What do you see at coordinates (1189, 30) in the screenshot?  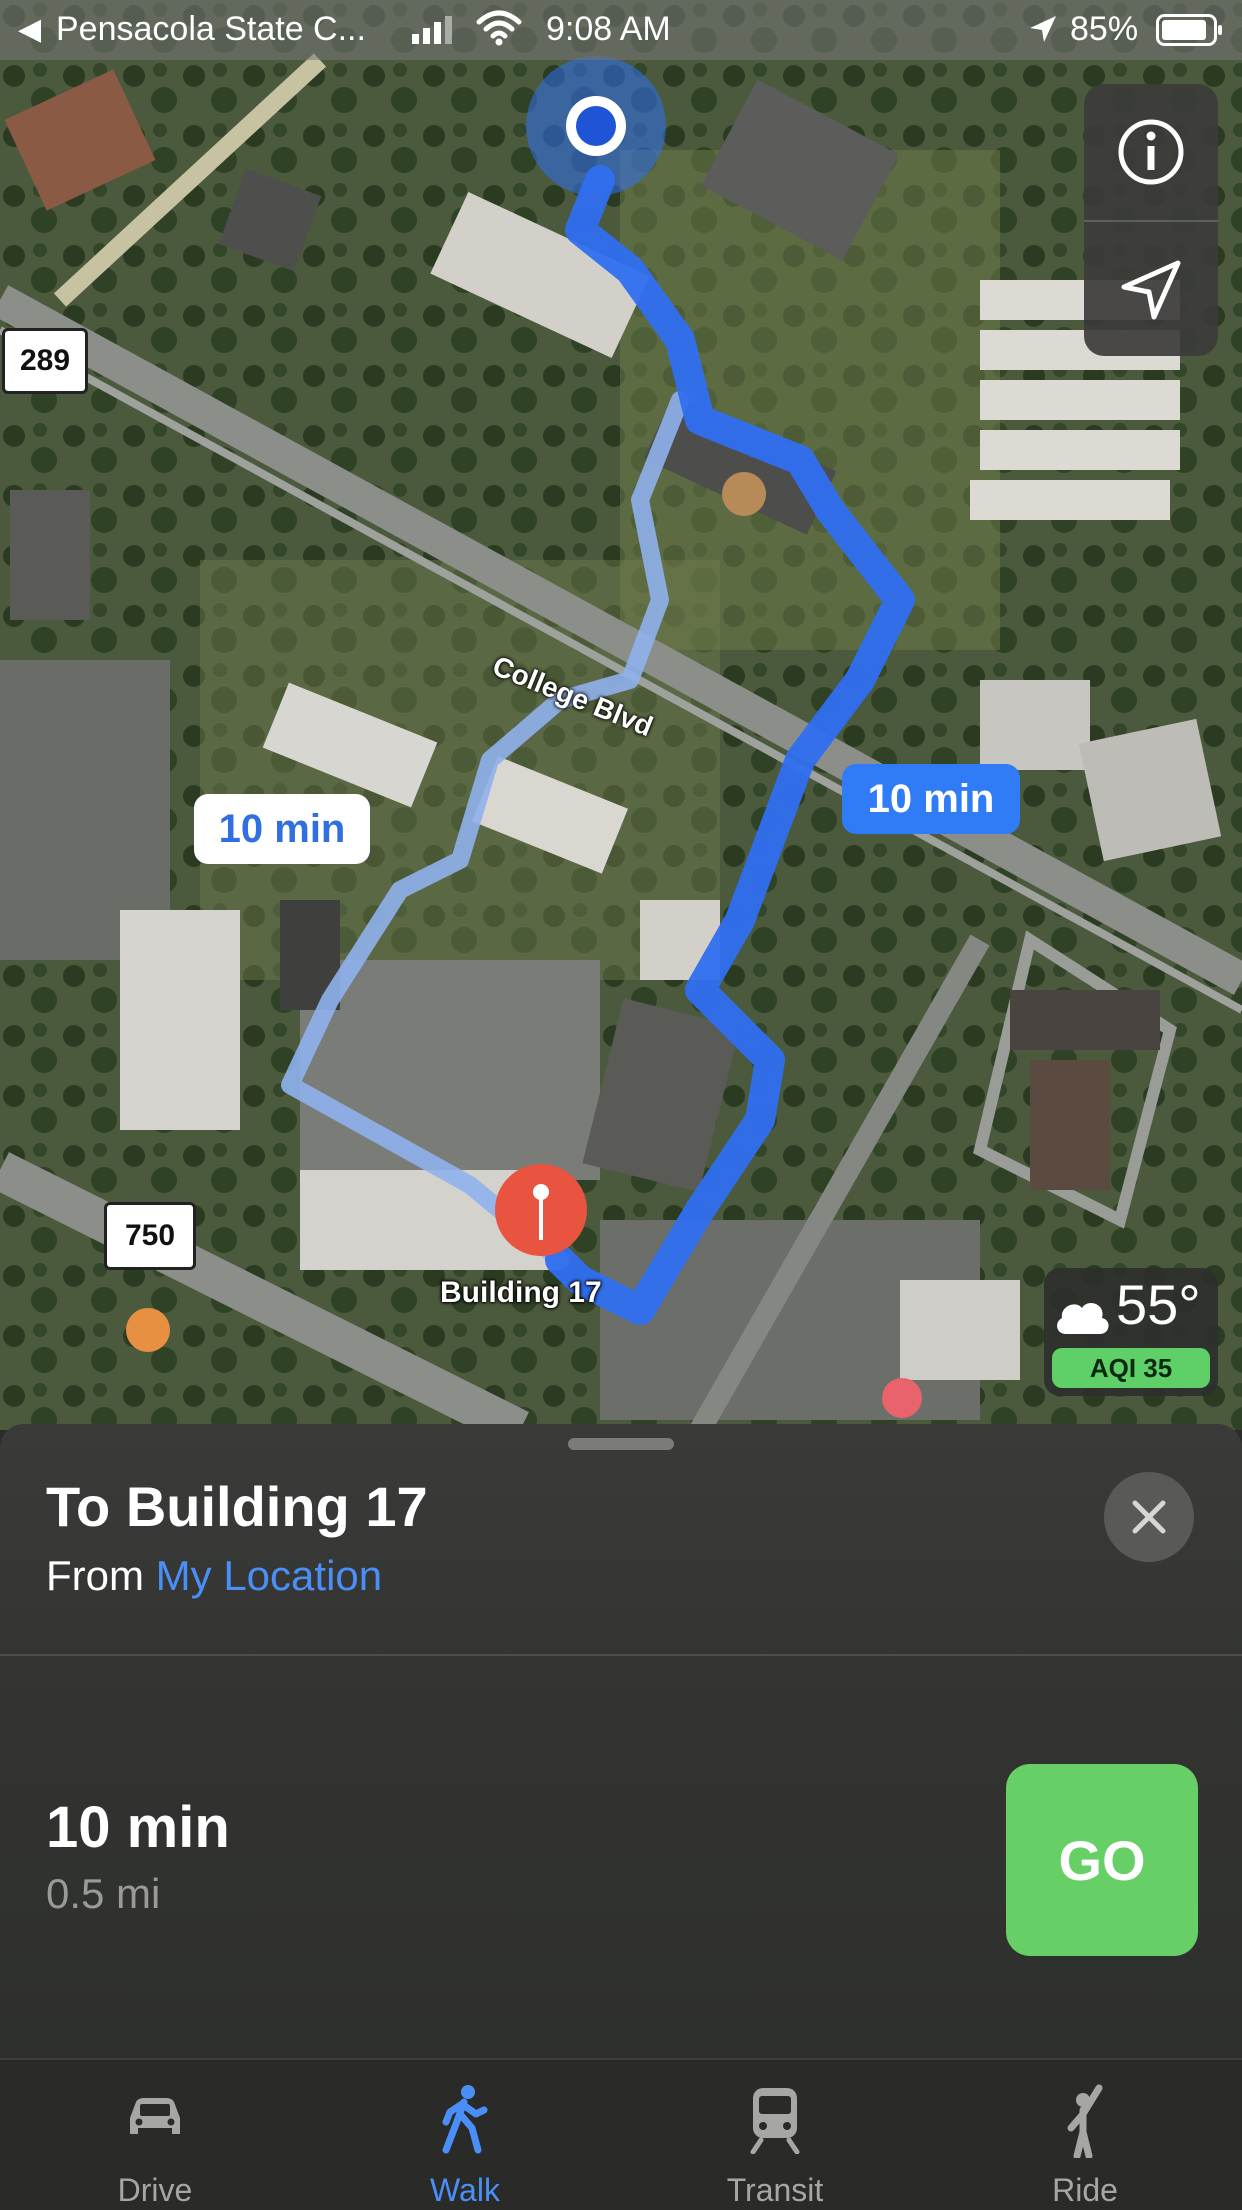 I see `battery-icon` at bounding box center [1189, 30].